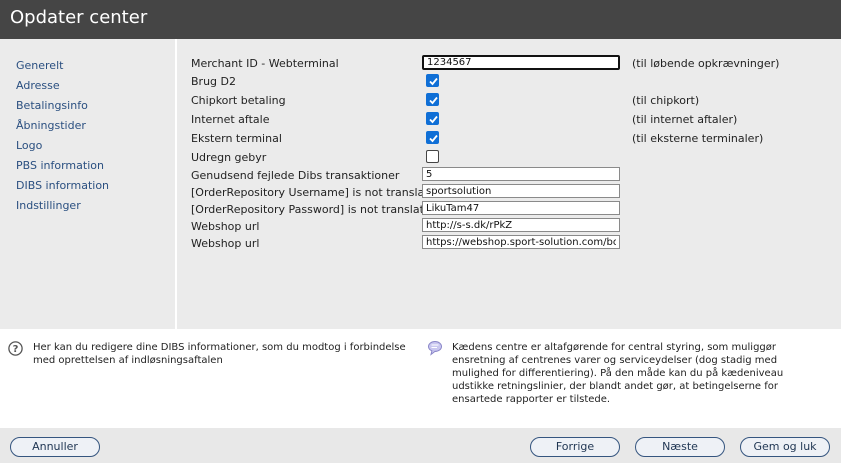  What do you see at coordinates (420, 19) in the screenshot?
I see `title-bar: Opdater center` at bounding box center [420, 19].